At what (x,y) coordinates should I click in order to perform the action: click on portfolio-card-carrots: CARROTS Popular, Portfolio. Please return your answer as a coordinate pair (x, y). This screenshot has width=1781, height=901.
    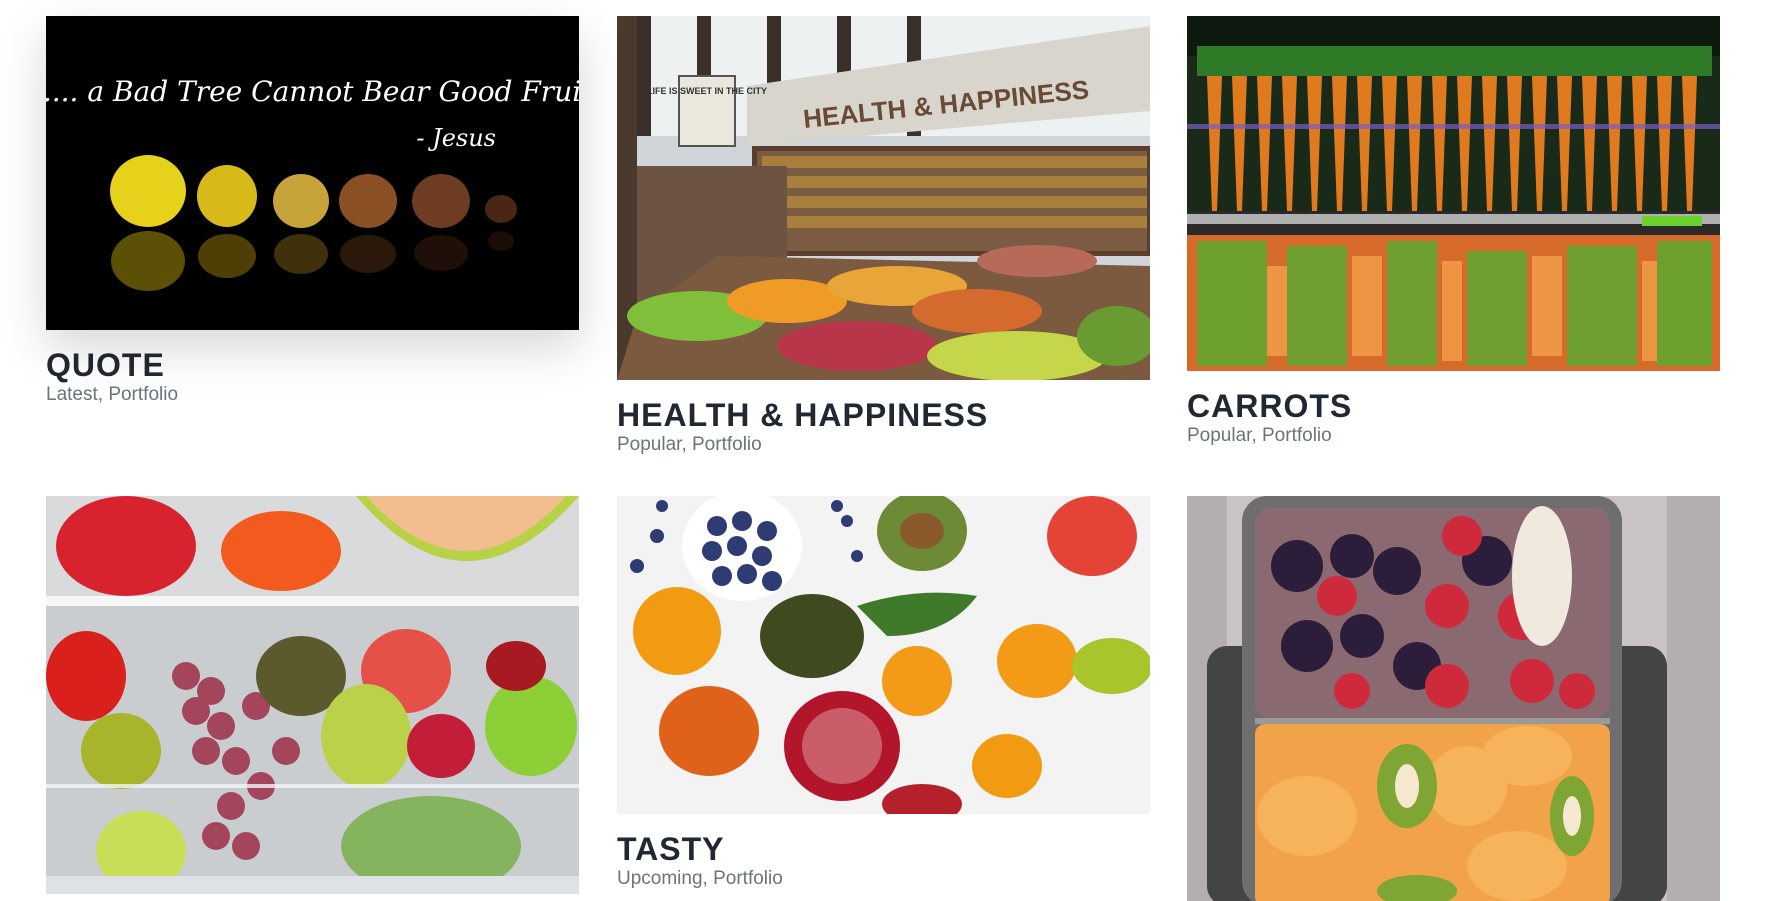
    Looking at the image, I should click on (1453, 231).